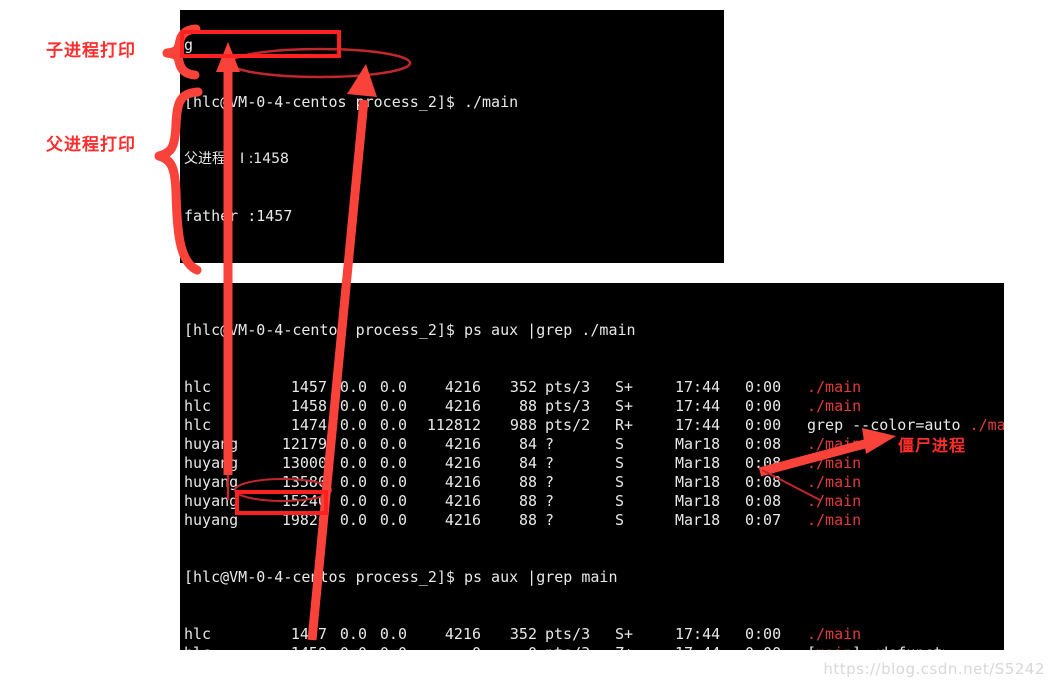 Image resolution: width=1053 pixels, height=688 pixels. What do you see at coordinates (304, 501) in the screenshot?
I see `ps-cell-pid: 15240` at bounding box center [304, 501].